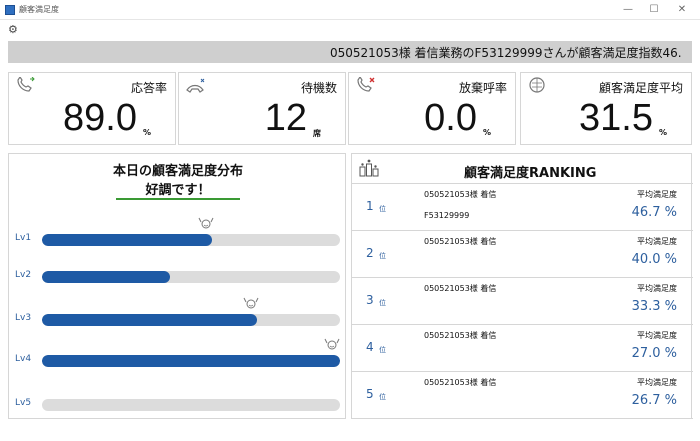 The image size is (700, 441). Describe the element at coordinates (366, 84) in the screenshot. I see `phone-abandoned-icon` at that location.